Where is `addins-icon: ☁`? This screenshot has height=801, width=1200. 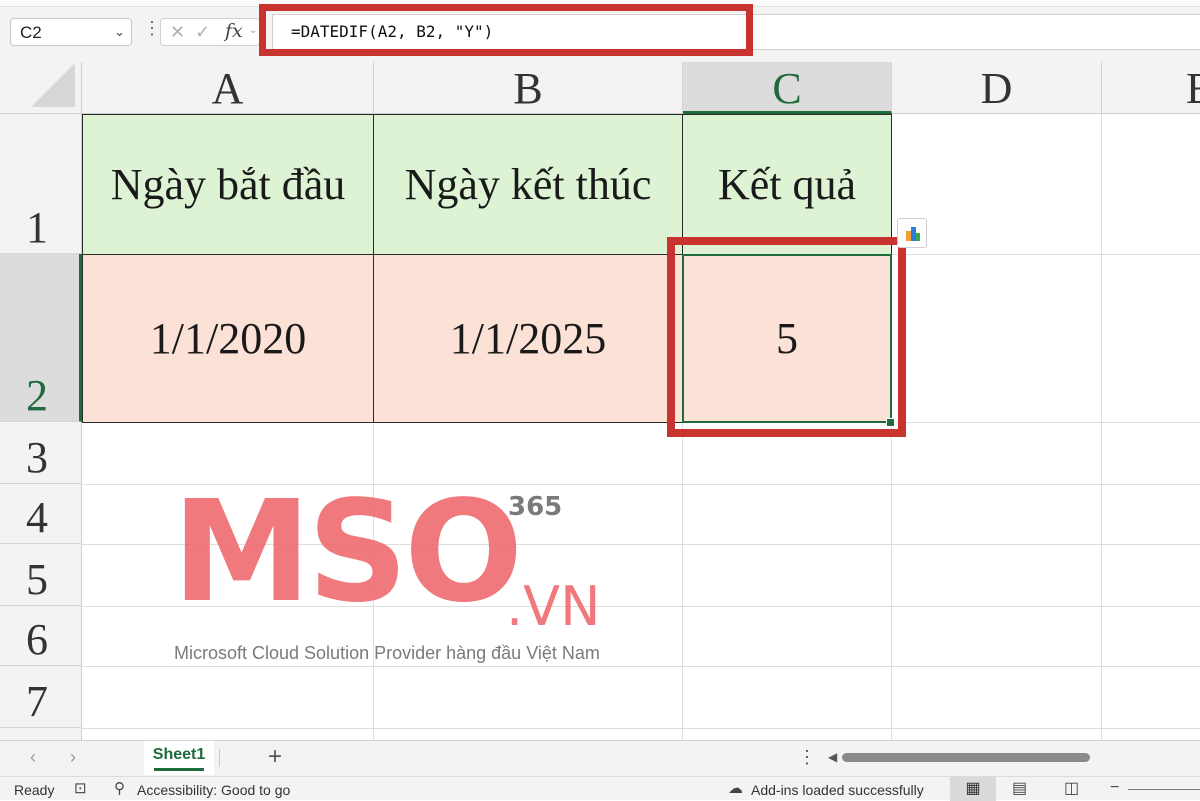 addins-icon: ☁ is located at coordinates (735, 788).